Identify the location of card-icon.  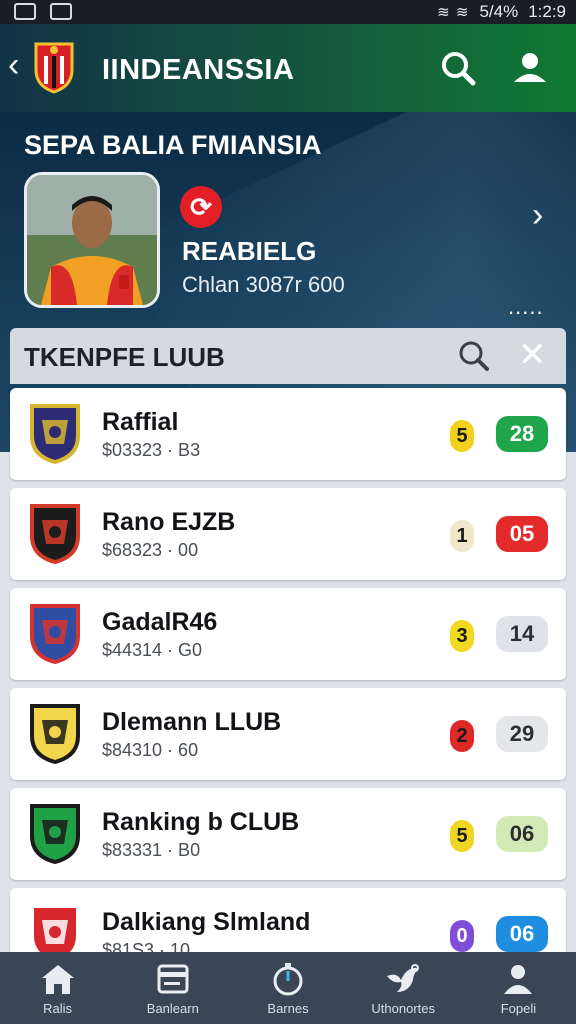
(173, 979).